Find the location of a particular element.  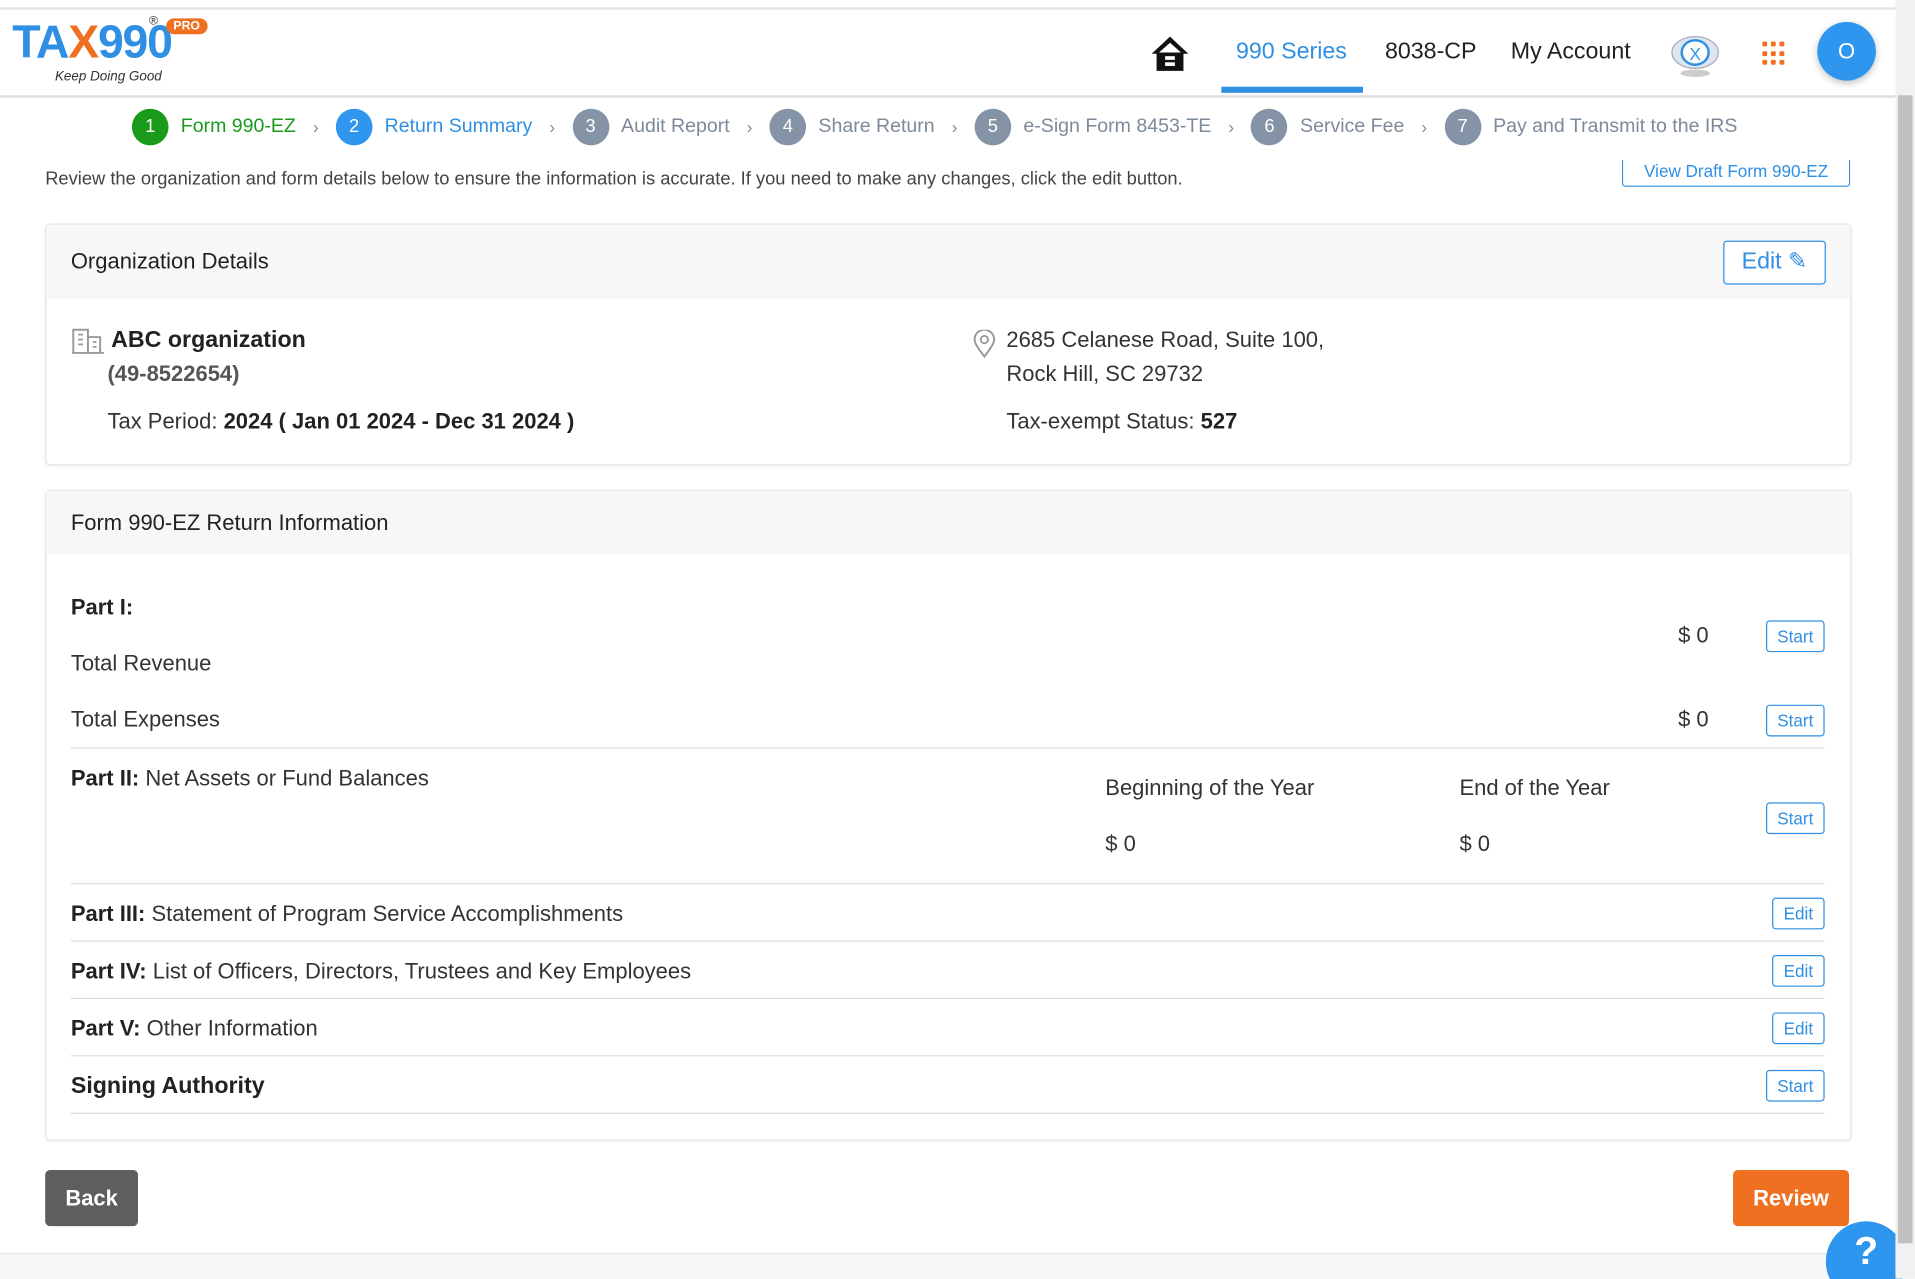

address-line-1: 2685 Celanese Road, Suite 100, is located at coordinates (1165, 339).